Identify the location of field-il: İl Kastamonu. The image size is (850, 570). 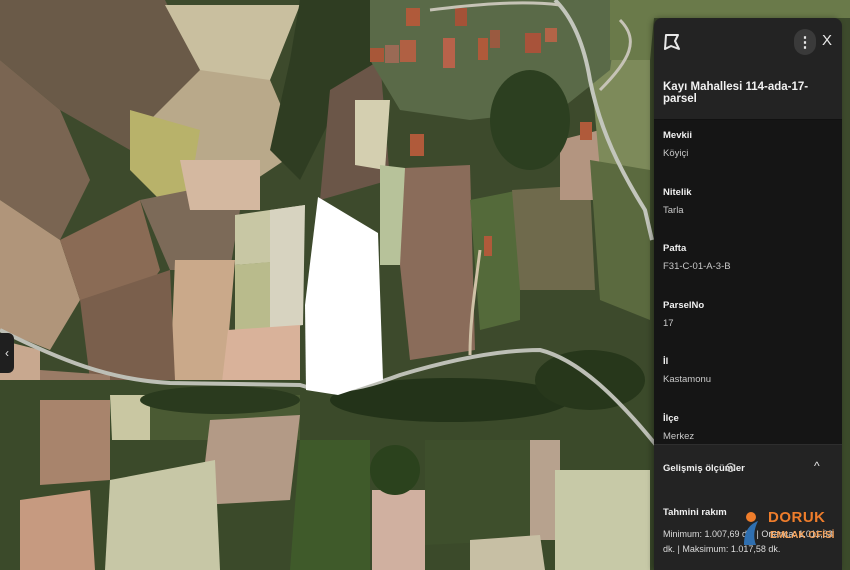
(748, 380).